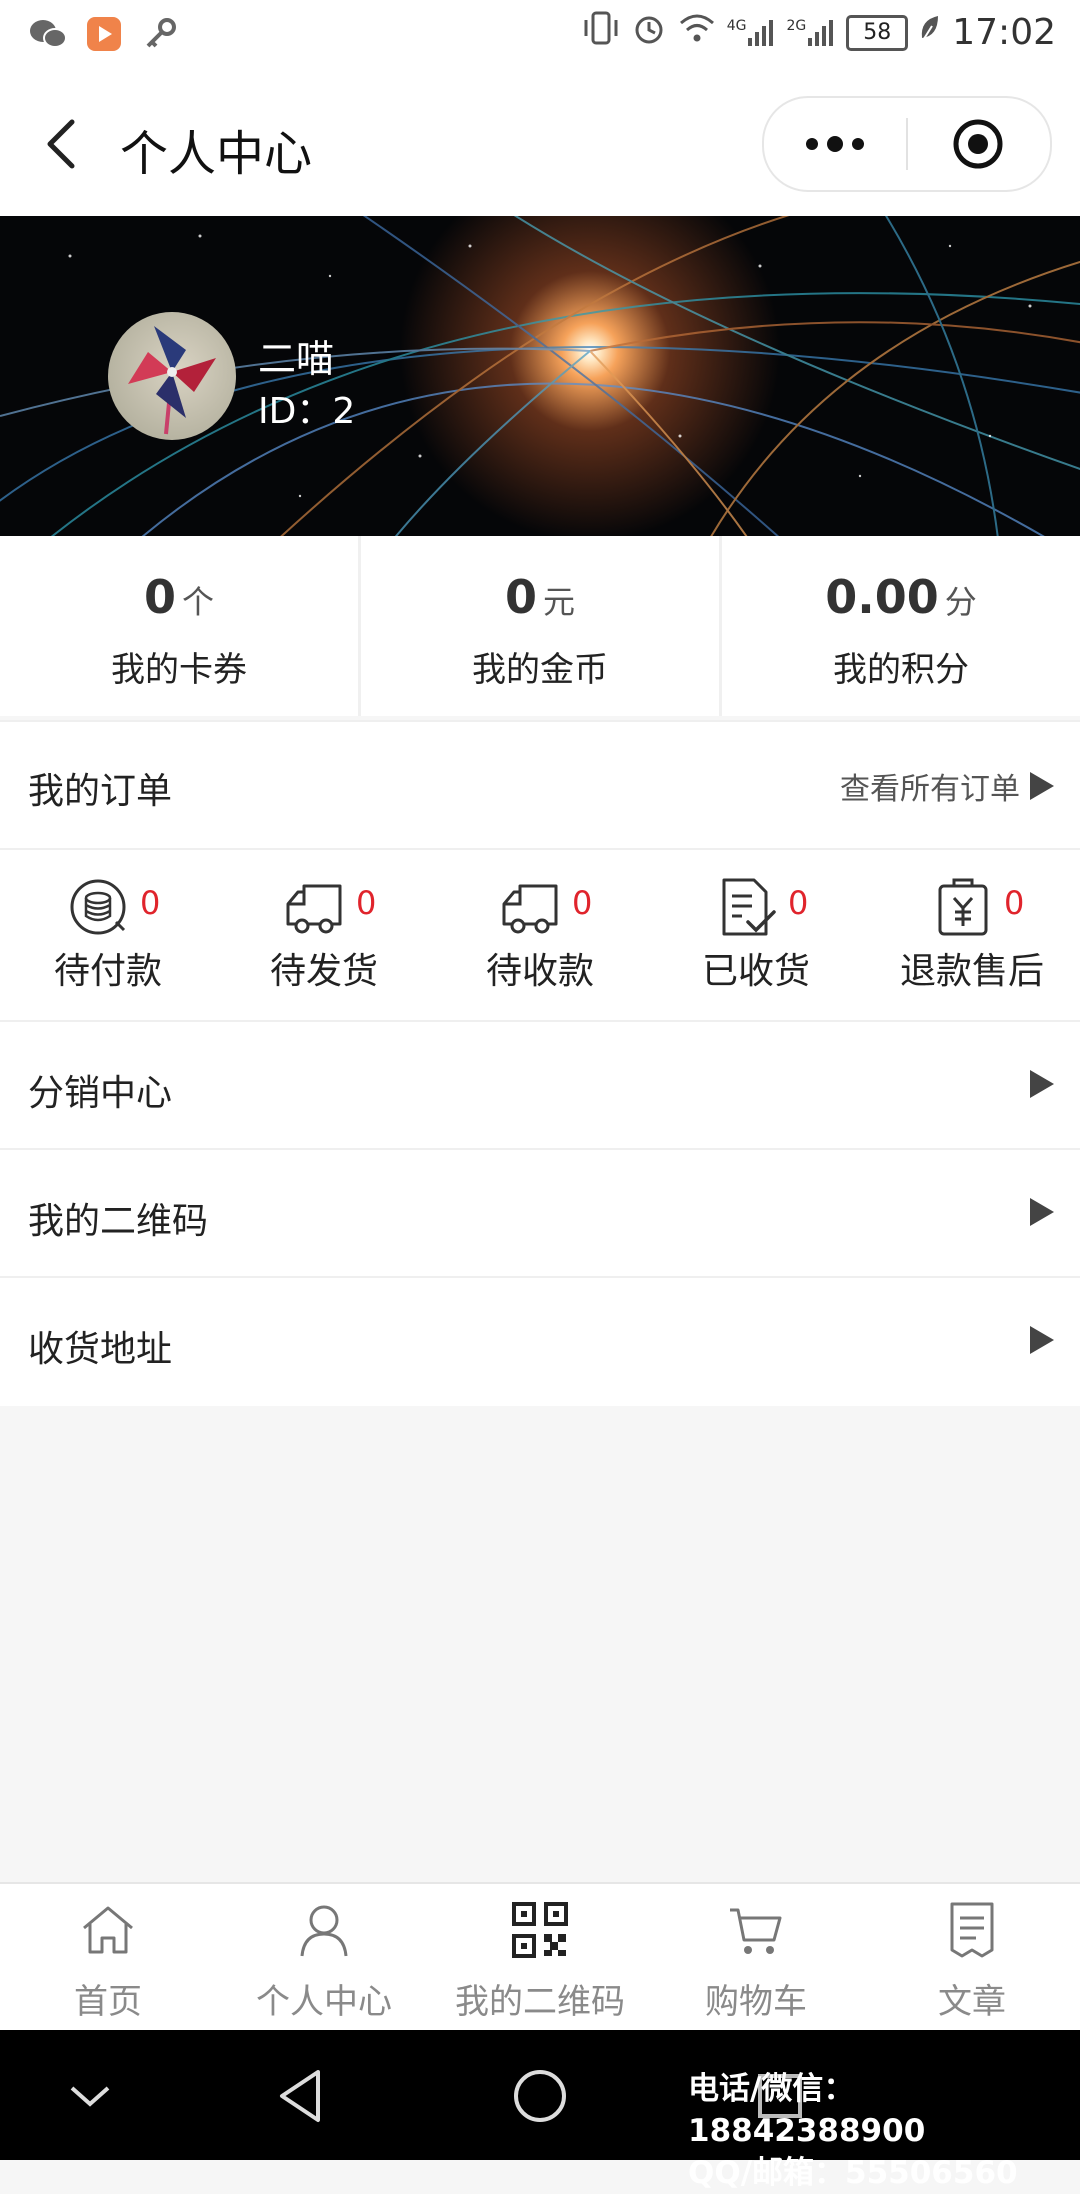  I want to click on system-nav-bar: 电话/微信：18842388900 QQ/邮箱：55506560, so click(540, 2110).